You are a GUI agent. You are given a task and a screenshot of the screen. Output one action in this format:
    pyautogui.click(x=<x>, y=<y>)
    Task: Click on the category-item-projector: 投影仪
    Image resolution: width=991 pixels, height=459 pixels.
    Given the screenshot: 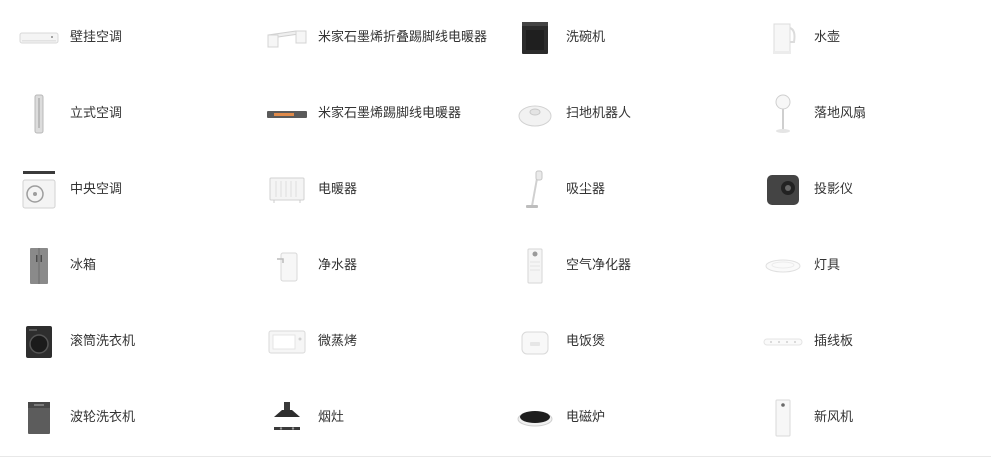 What is the action you would take?
    pyautogui.click(x=867, y=190)
    